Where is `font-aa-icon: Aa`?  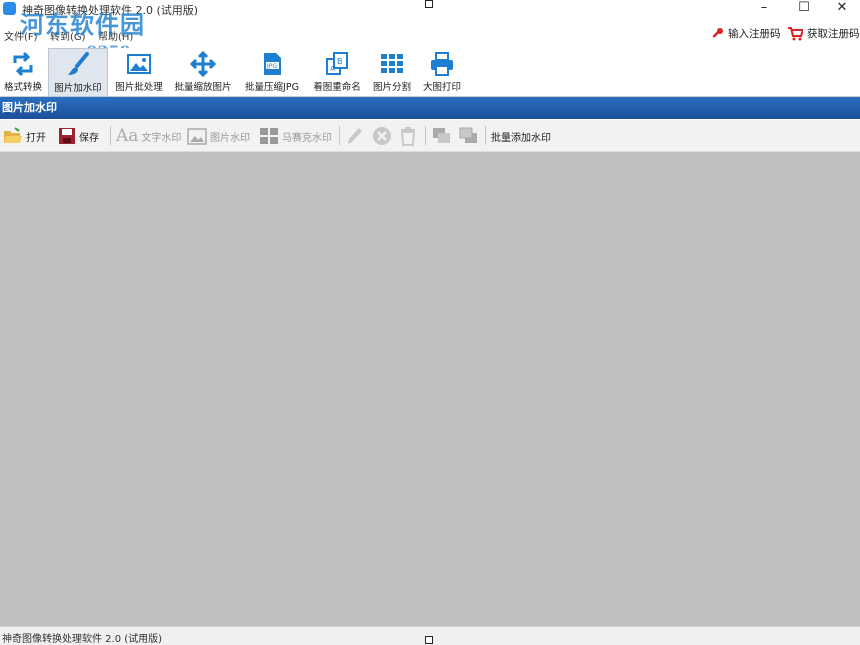 font-aa-icon: Aa is located at coordinates (127, 136).